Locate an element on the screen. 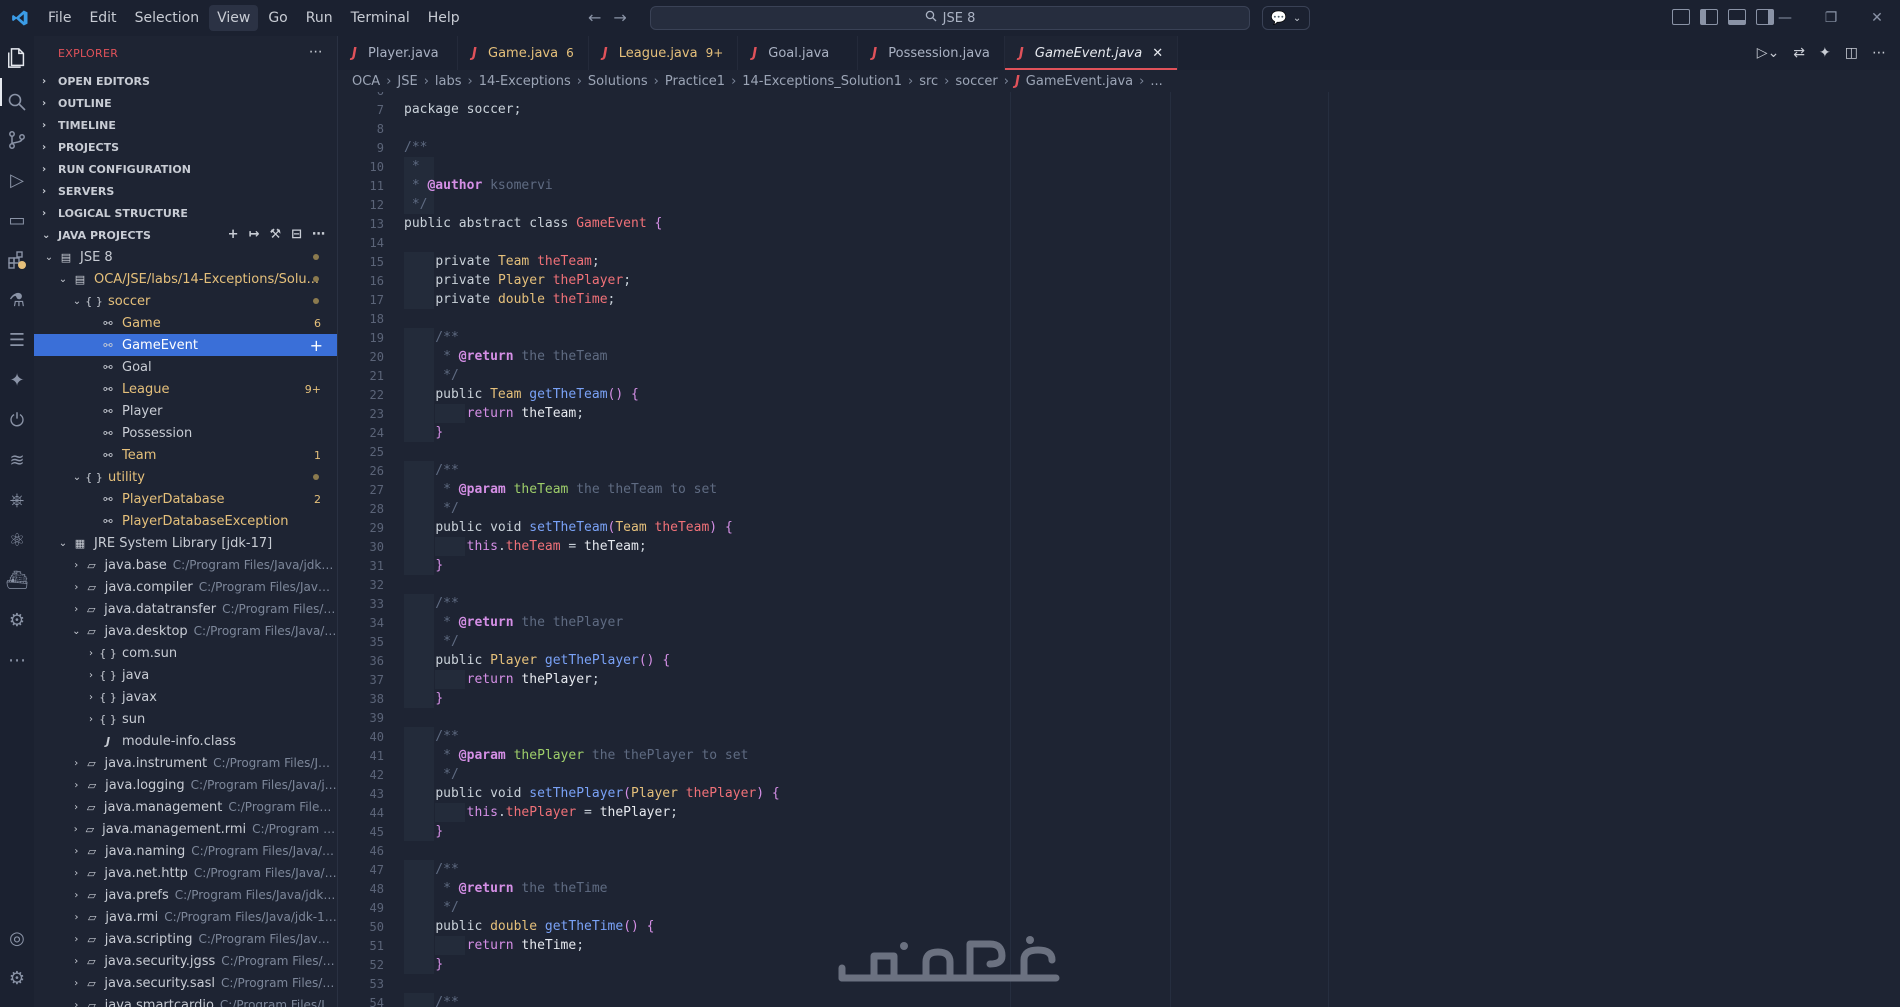 This screenshot has width=1900, height=1007. java-tools-icon: ⚙ is located at coordinates (17, 620).